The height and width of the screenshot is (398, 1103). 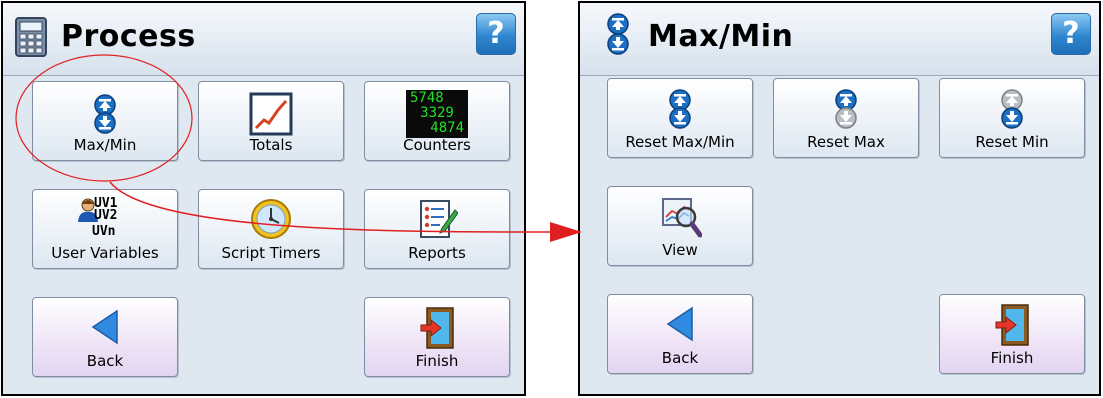 I want to click on annotation-arrow-line, so click(x=331, y=207).